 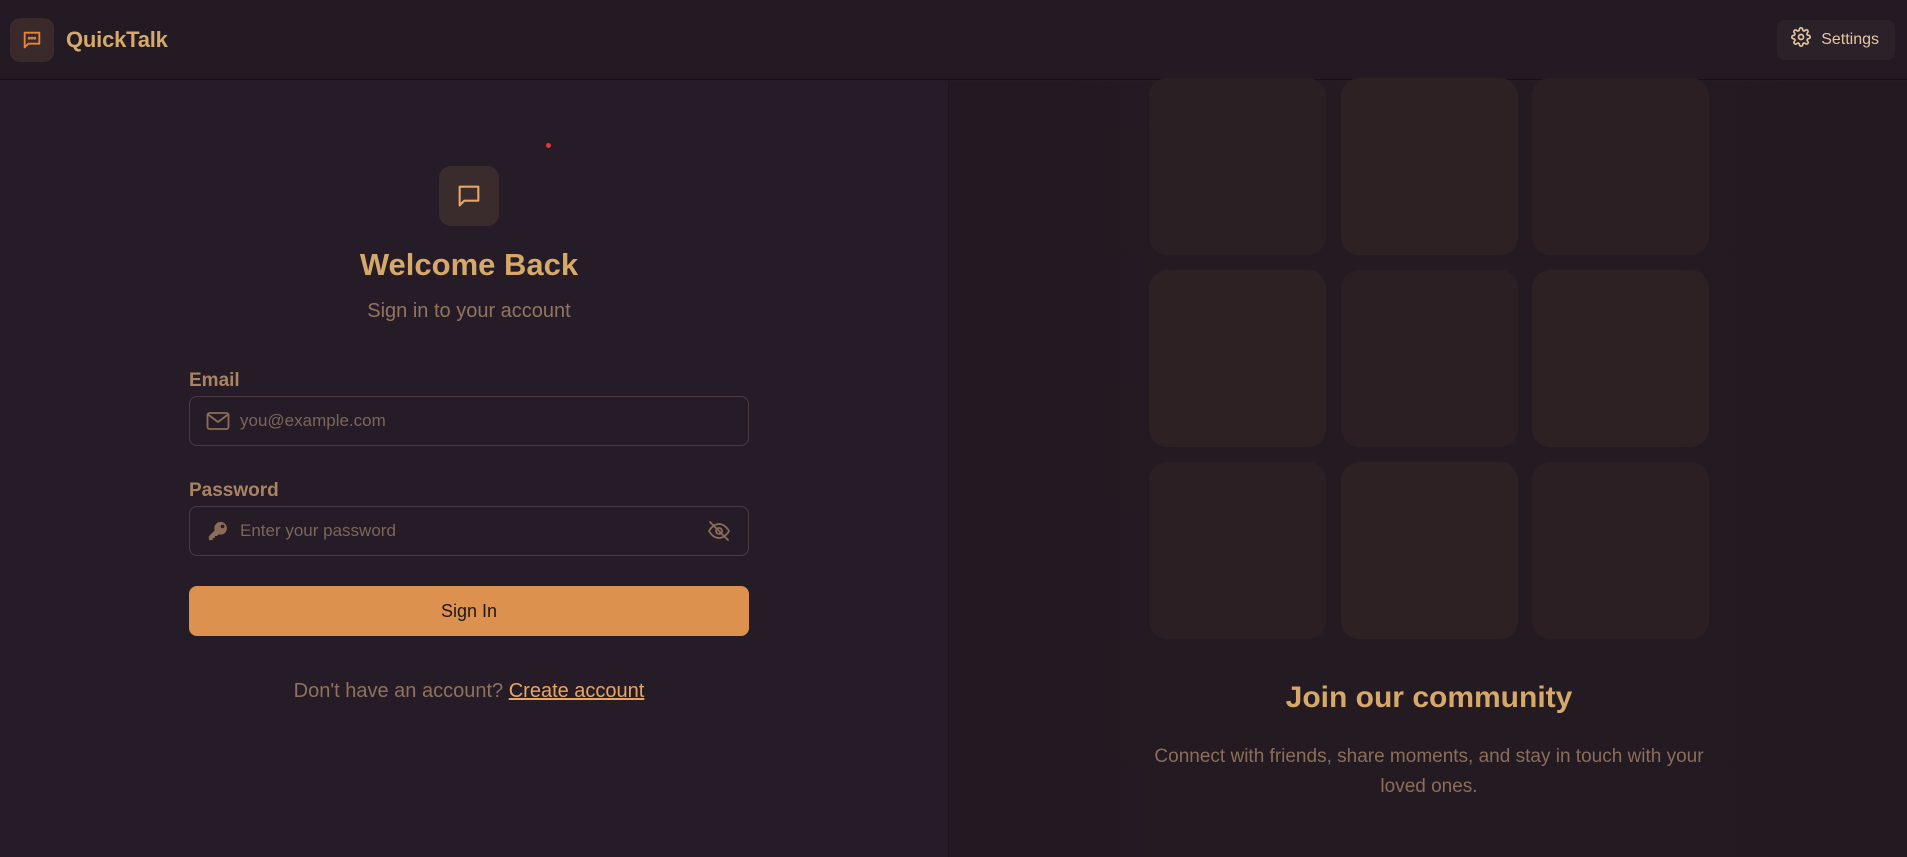 I want to click on settings-button: Settings, so click(x=1836, y=39).